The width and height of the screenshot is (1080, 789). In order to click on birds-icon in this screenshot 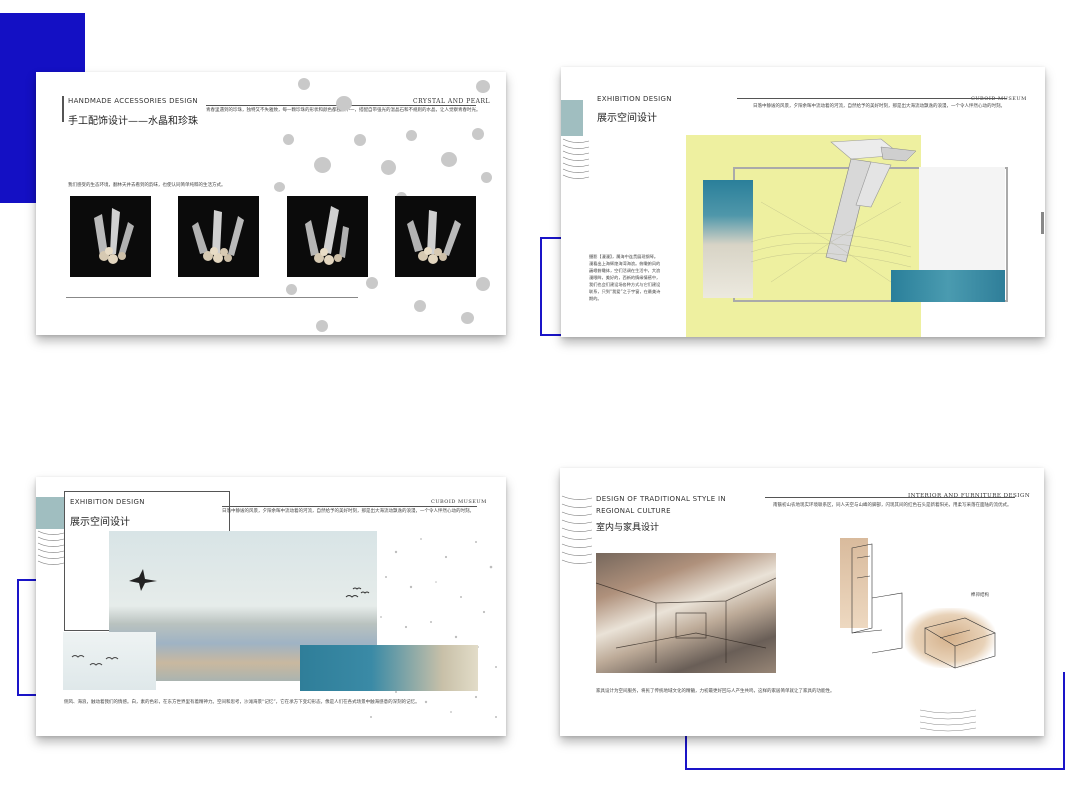, I will do `click(249, 583)`.